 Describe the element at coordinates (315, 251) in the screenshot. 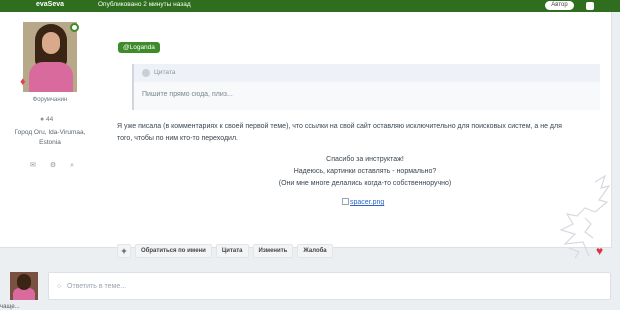

I see `report-button: Жалоба` at that location.